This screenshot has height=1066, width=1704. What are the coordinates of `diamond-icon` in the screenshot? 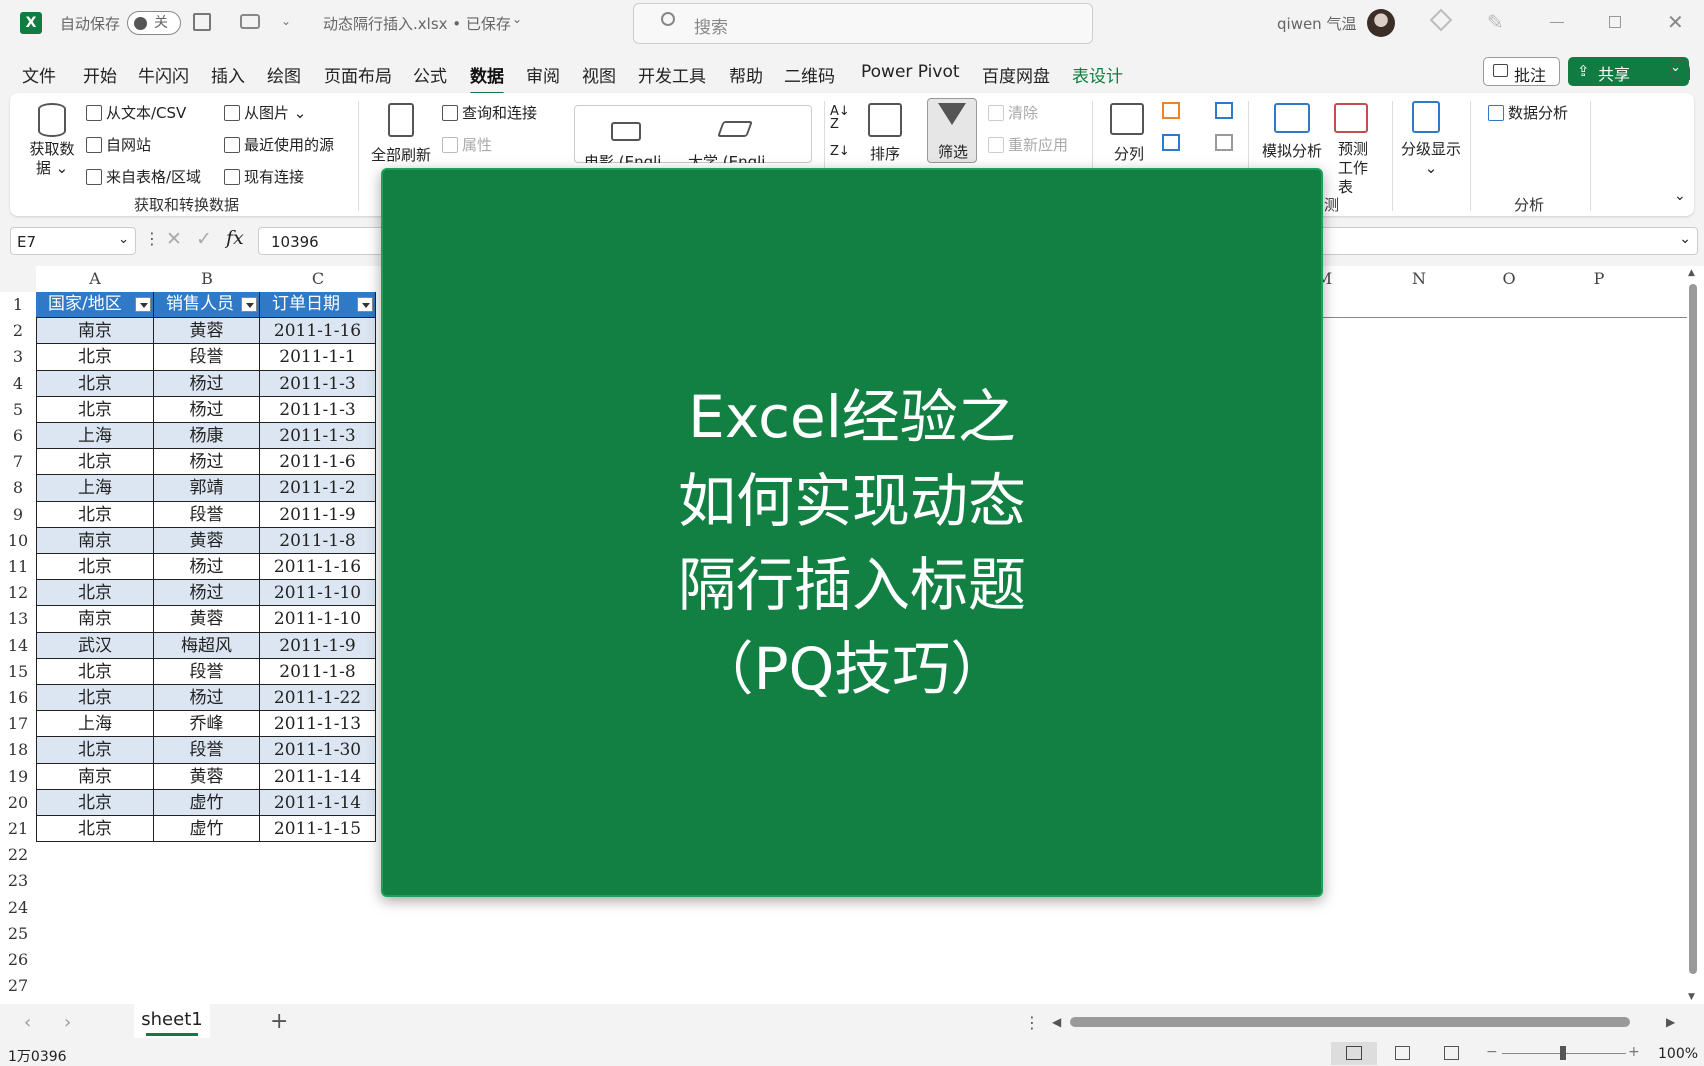 It's located at (1441, 20).